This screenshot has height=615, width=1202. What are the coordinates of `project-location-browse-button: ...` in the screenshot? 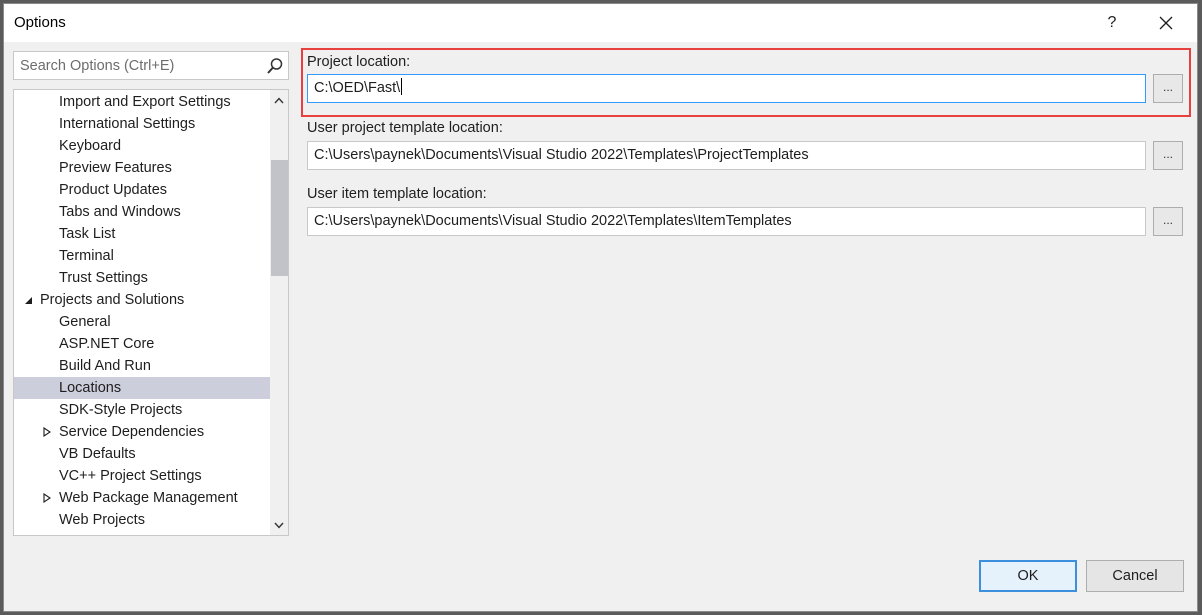 It's located at (1168, 88).